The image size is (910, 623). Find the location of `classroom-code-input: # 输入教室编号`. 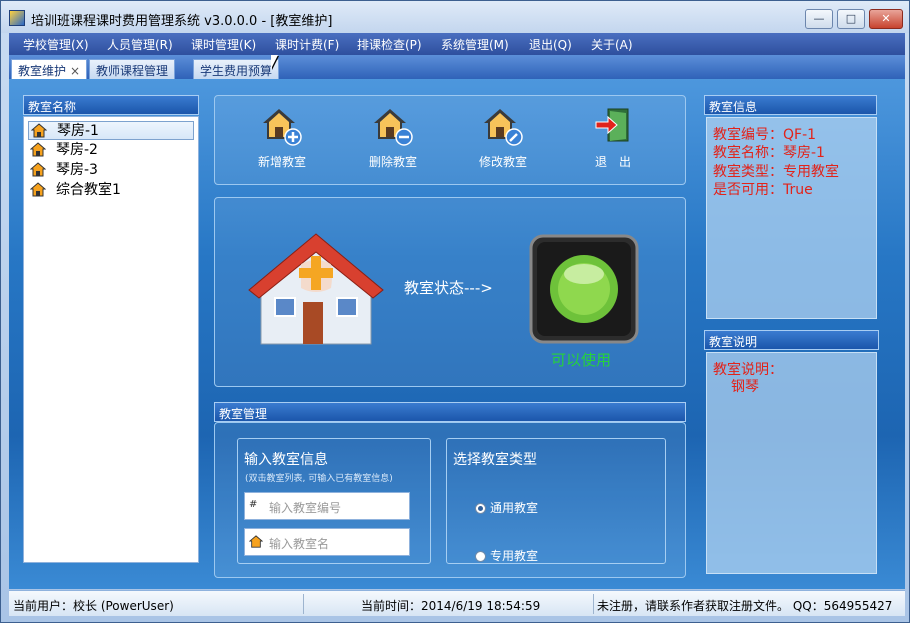

classroom-code-input: # 输入教室编号 is located at coordinates (327, 506).